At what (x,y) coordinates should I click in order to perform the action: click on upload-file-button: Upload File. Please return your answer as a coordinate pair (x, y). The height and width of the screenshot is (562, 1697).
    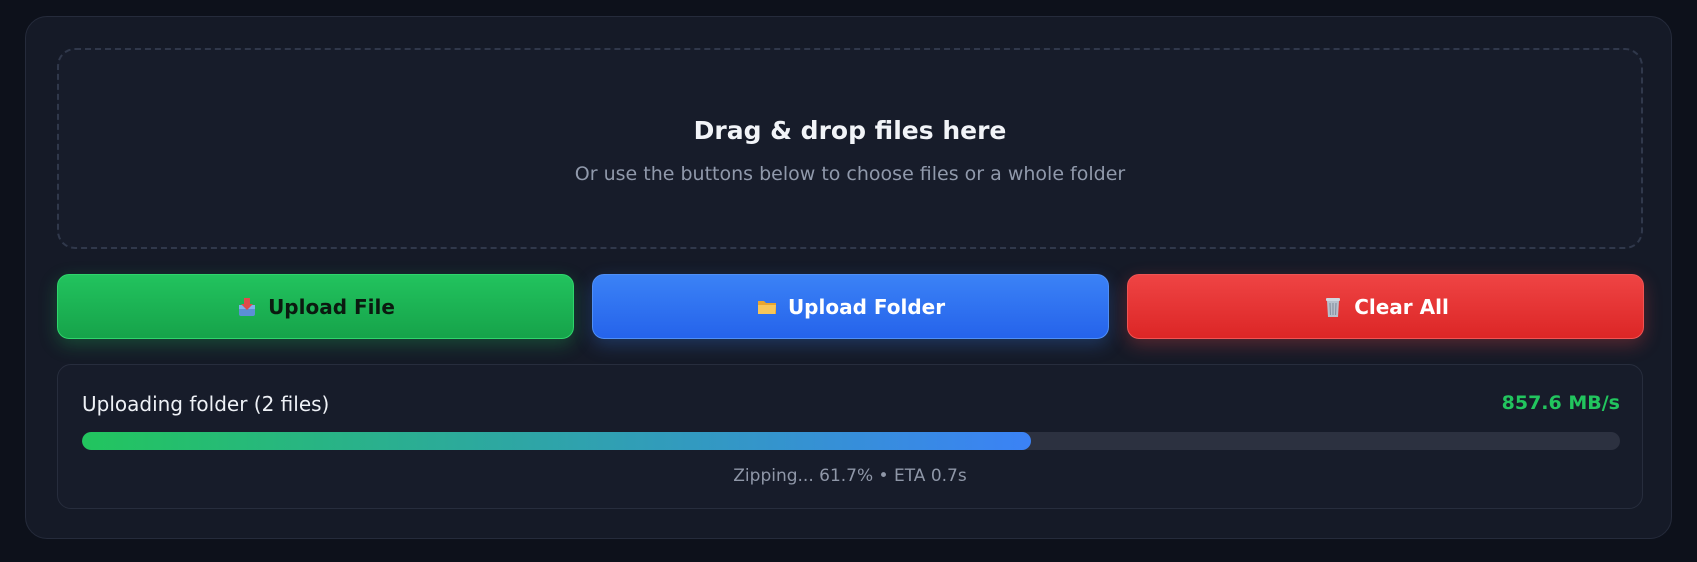
    Looking at the image, I should click on (315, 306).